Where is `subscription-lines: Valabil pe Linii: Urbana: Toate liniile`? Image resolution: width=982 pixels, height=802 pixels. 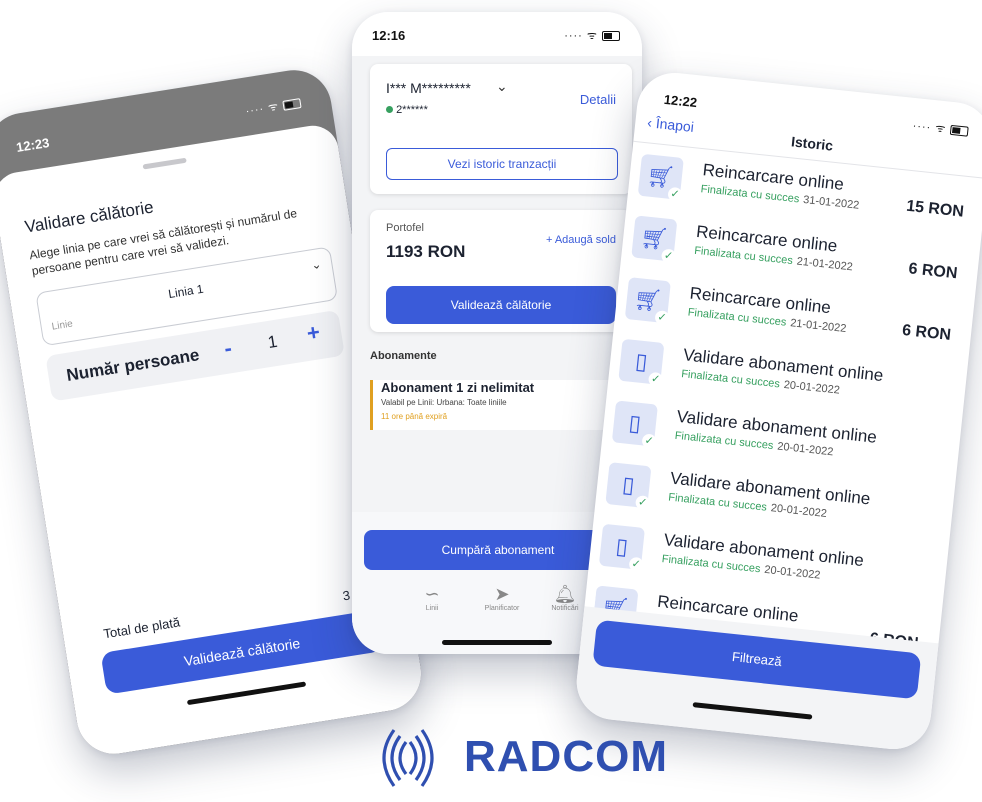 subscription-lines: Valabil pe Linii: Urbana: Toate liniile is located at coordinates (444, 402).